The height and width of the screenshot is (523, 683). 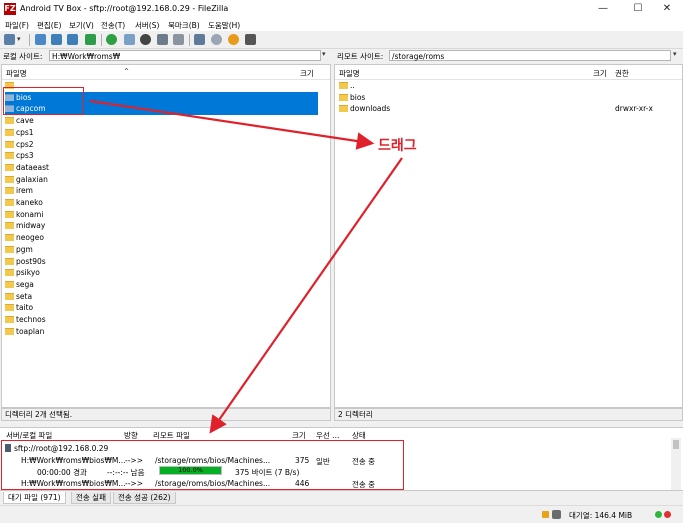 What do you see at coordinates (232, 124) in the screenshot?
I see `drag-arrow-to-remote` at bounding box center [232, 124].